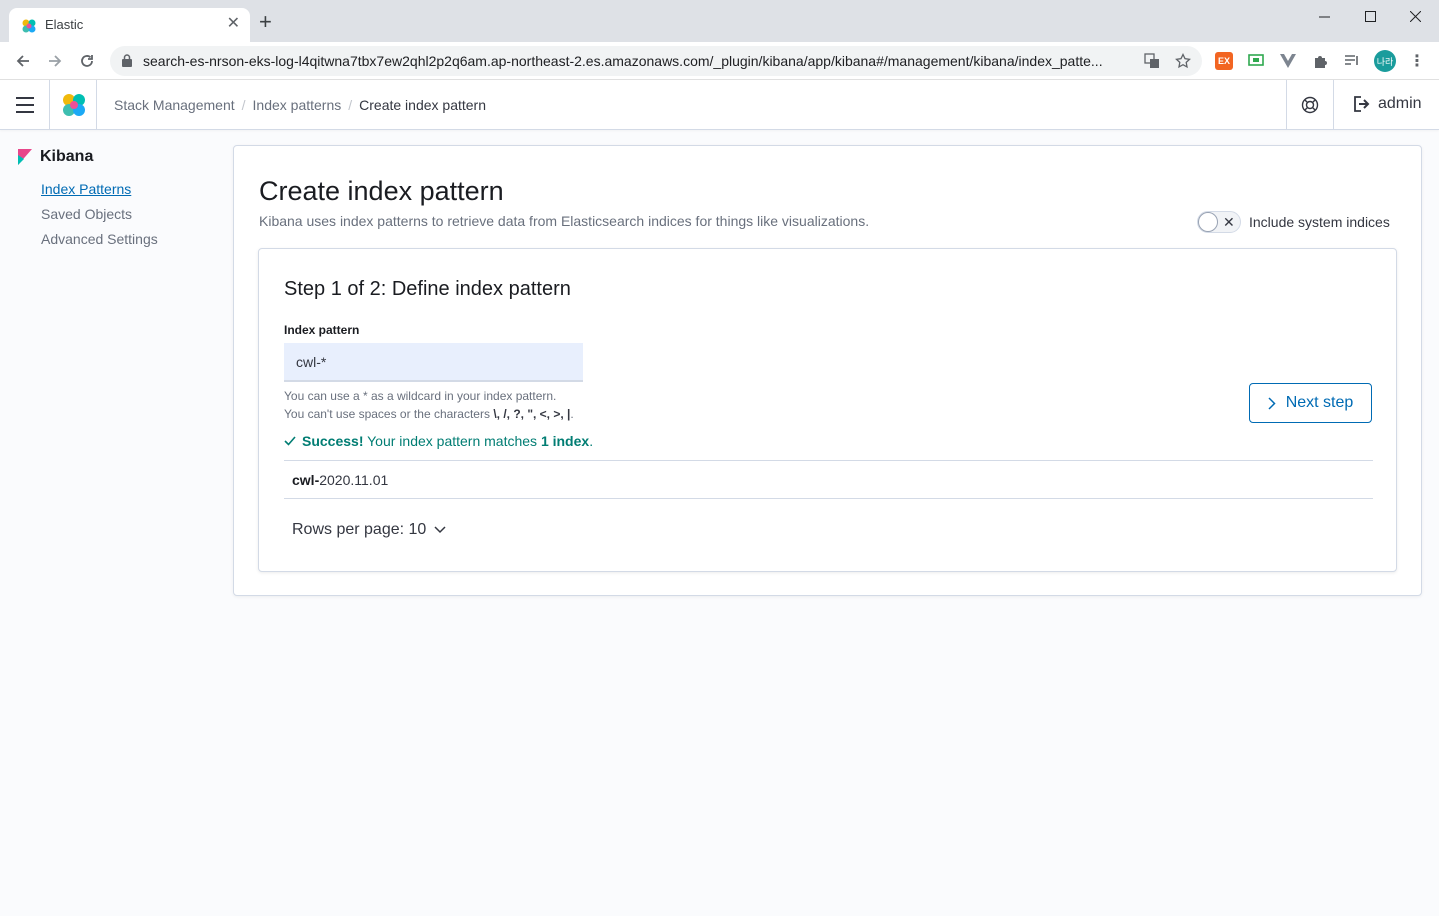 This screenshot has height=916, width=1439. I want to click on profile-avatar: 나라, so click(1385, 61).